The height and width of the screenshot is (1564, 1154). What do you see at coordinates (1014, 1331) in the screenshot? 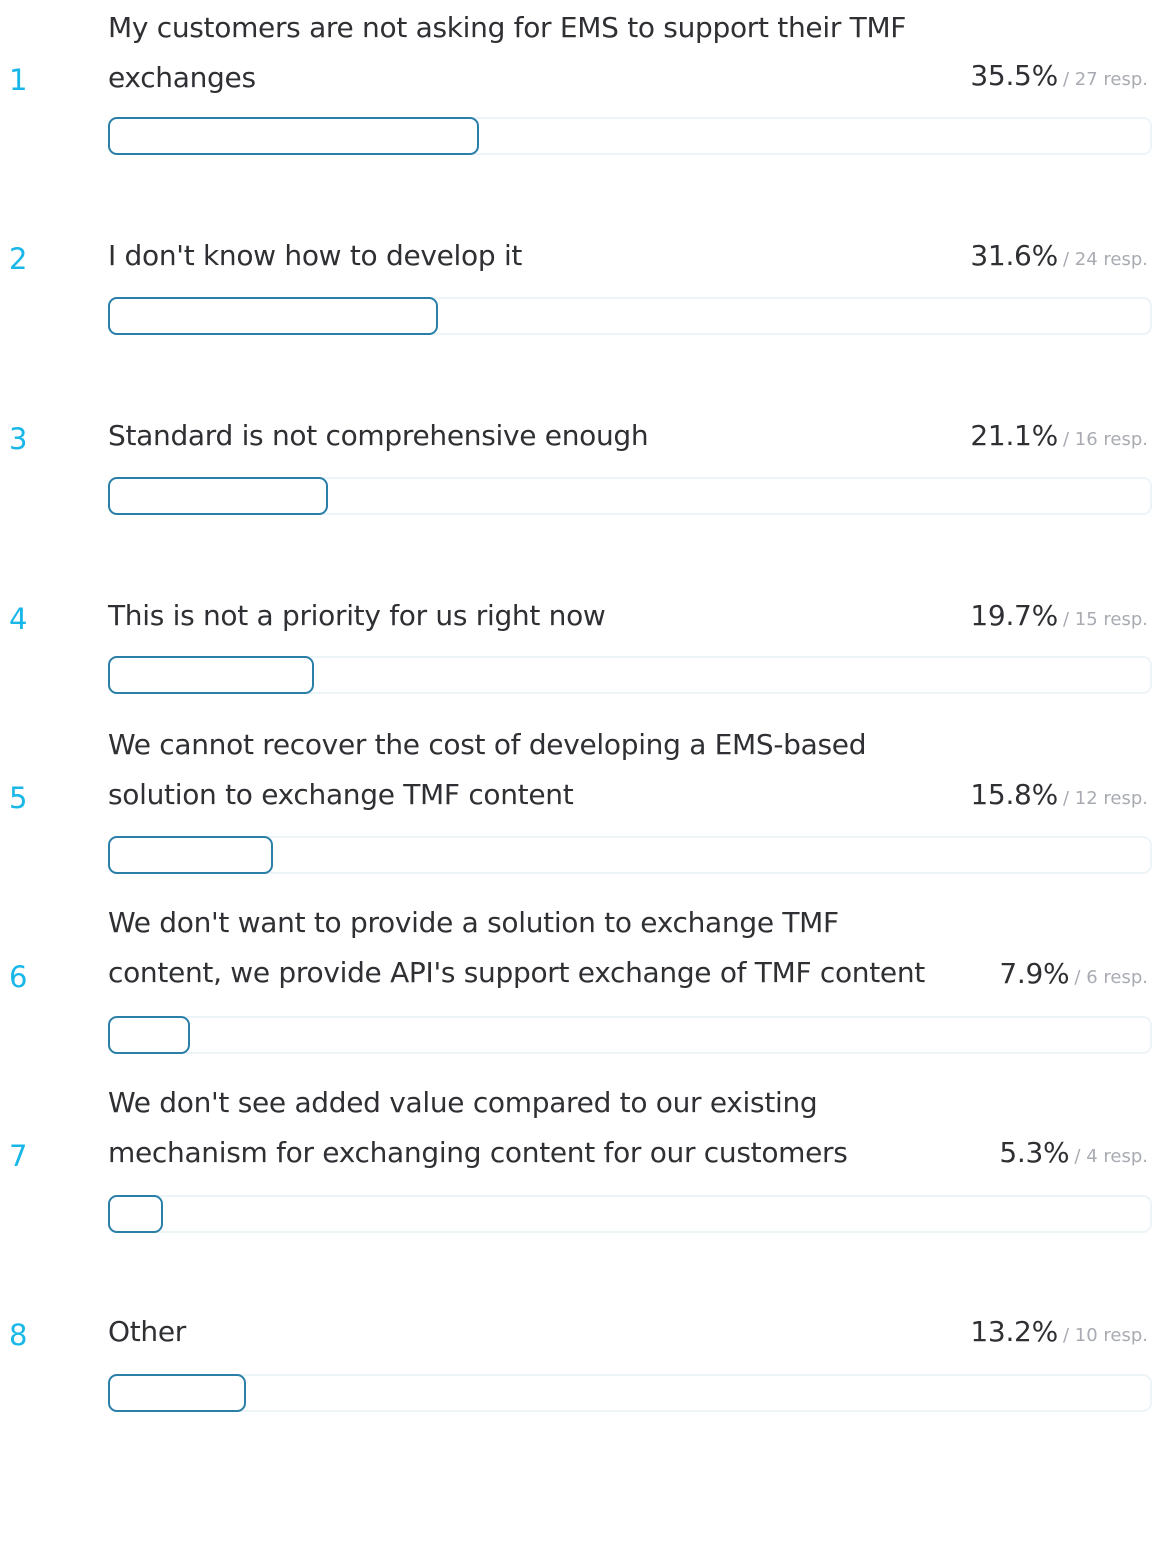
I see `percent-value: 13.2%` at bounding box center [1014, 1331].